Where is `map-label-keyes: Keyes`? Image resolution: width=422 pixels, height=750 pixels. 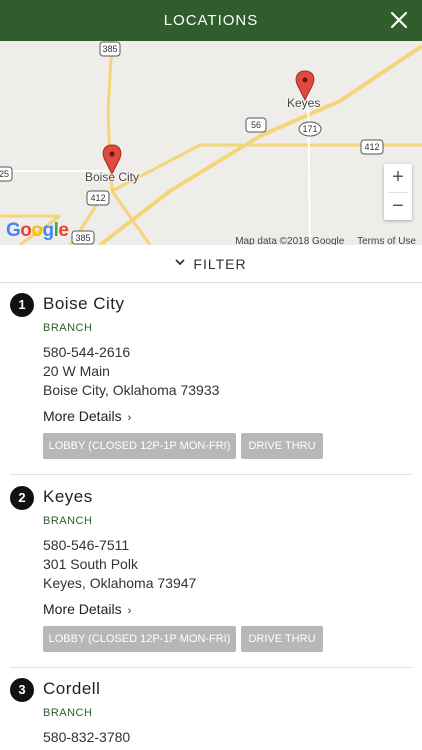 map-label-keyes: Keyes is located at coordinates (304, 103).